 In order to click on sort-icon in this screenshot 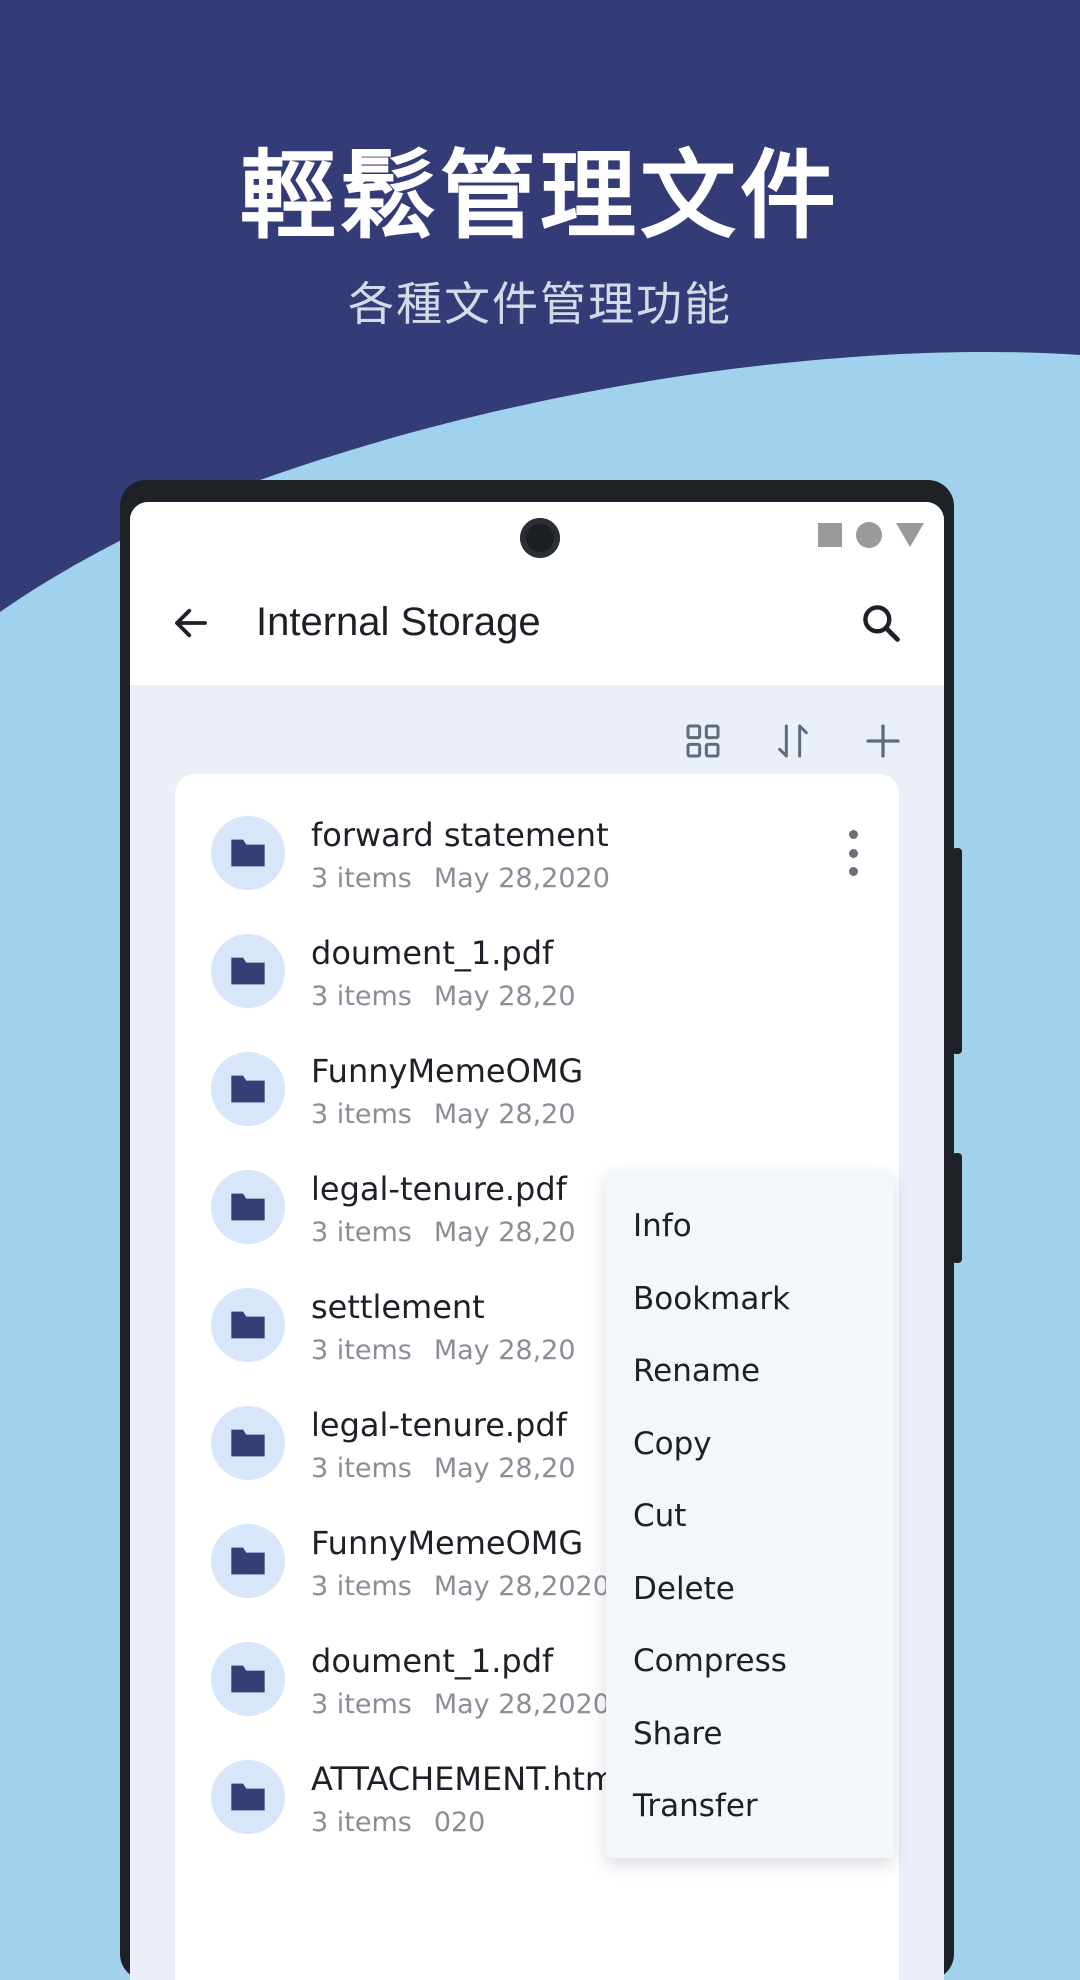, I will do `click(793, 741)`.